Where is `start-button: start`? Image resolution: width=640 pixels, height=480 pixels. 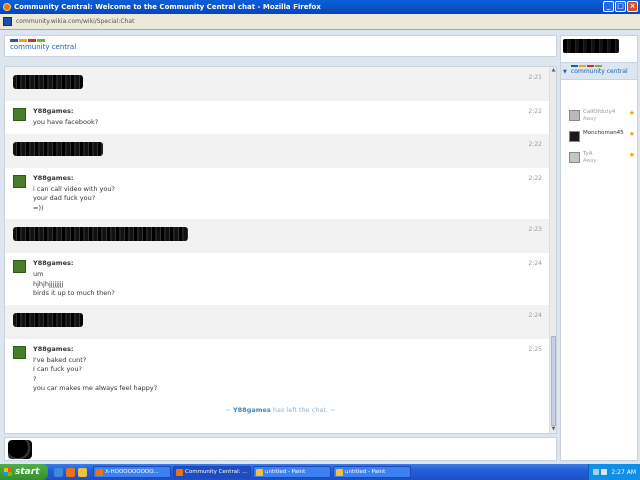
start-button: start is located at coordinates (24, 472).